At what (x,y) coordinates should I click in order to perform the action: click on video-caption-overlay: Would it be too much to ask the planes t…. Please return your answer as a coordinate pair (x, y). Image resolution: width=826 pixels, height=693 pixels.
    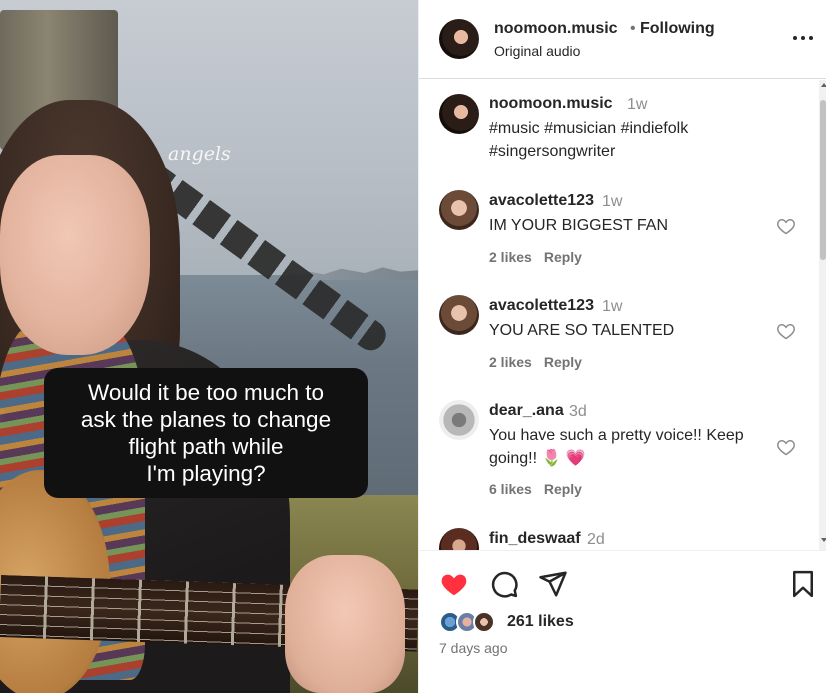
    Looking at the image, I should click on (206, 433).